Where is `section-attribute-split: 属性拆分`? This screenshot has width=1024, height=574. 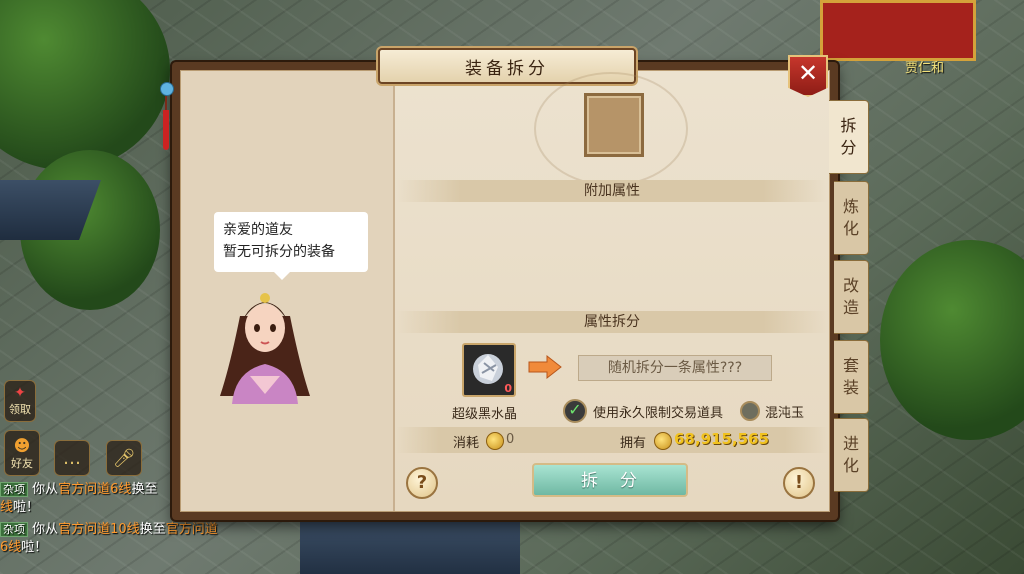 section-attribute-split: 属性拆分 is located at coordinates (612, 322).